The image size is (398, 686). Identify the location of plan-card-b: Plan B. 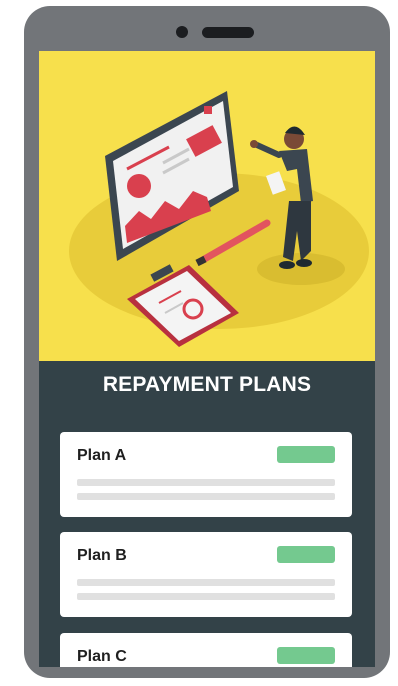
(206, 574).